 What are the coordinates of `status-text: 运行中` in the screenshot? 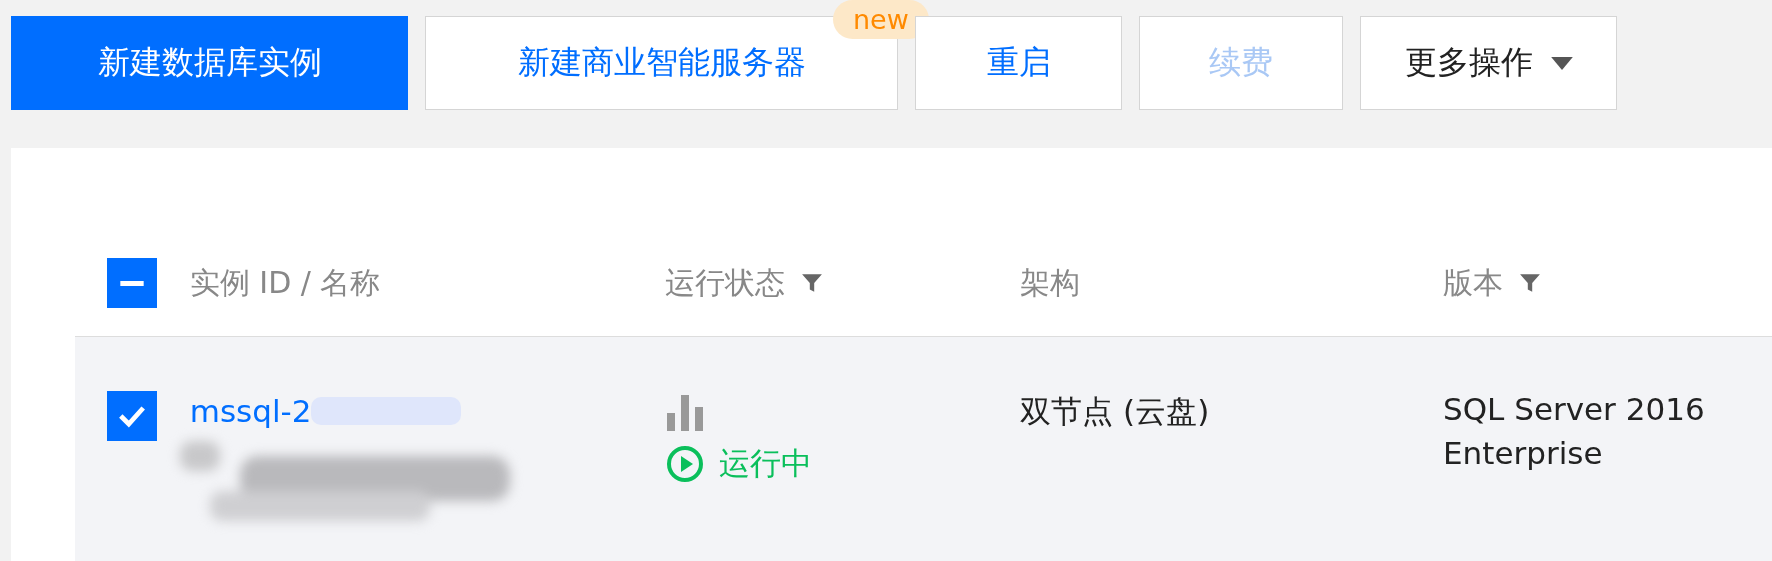 It's located at (766, 463).